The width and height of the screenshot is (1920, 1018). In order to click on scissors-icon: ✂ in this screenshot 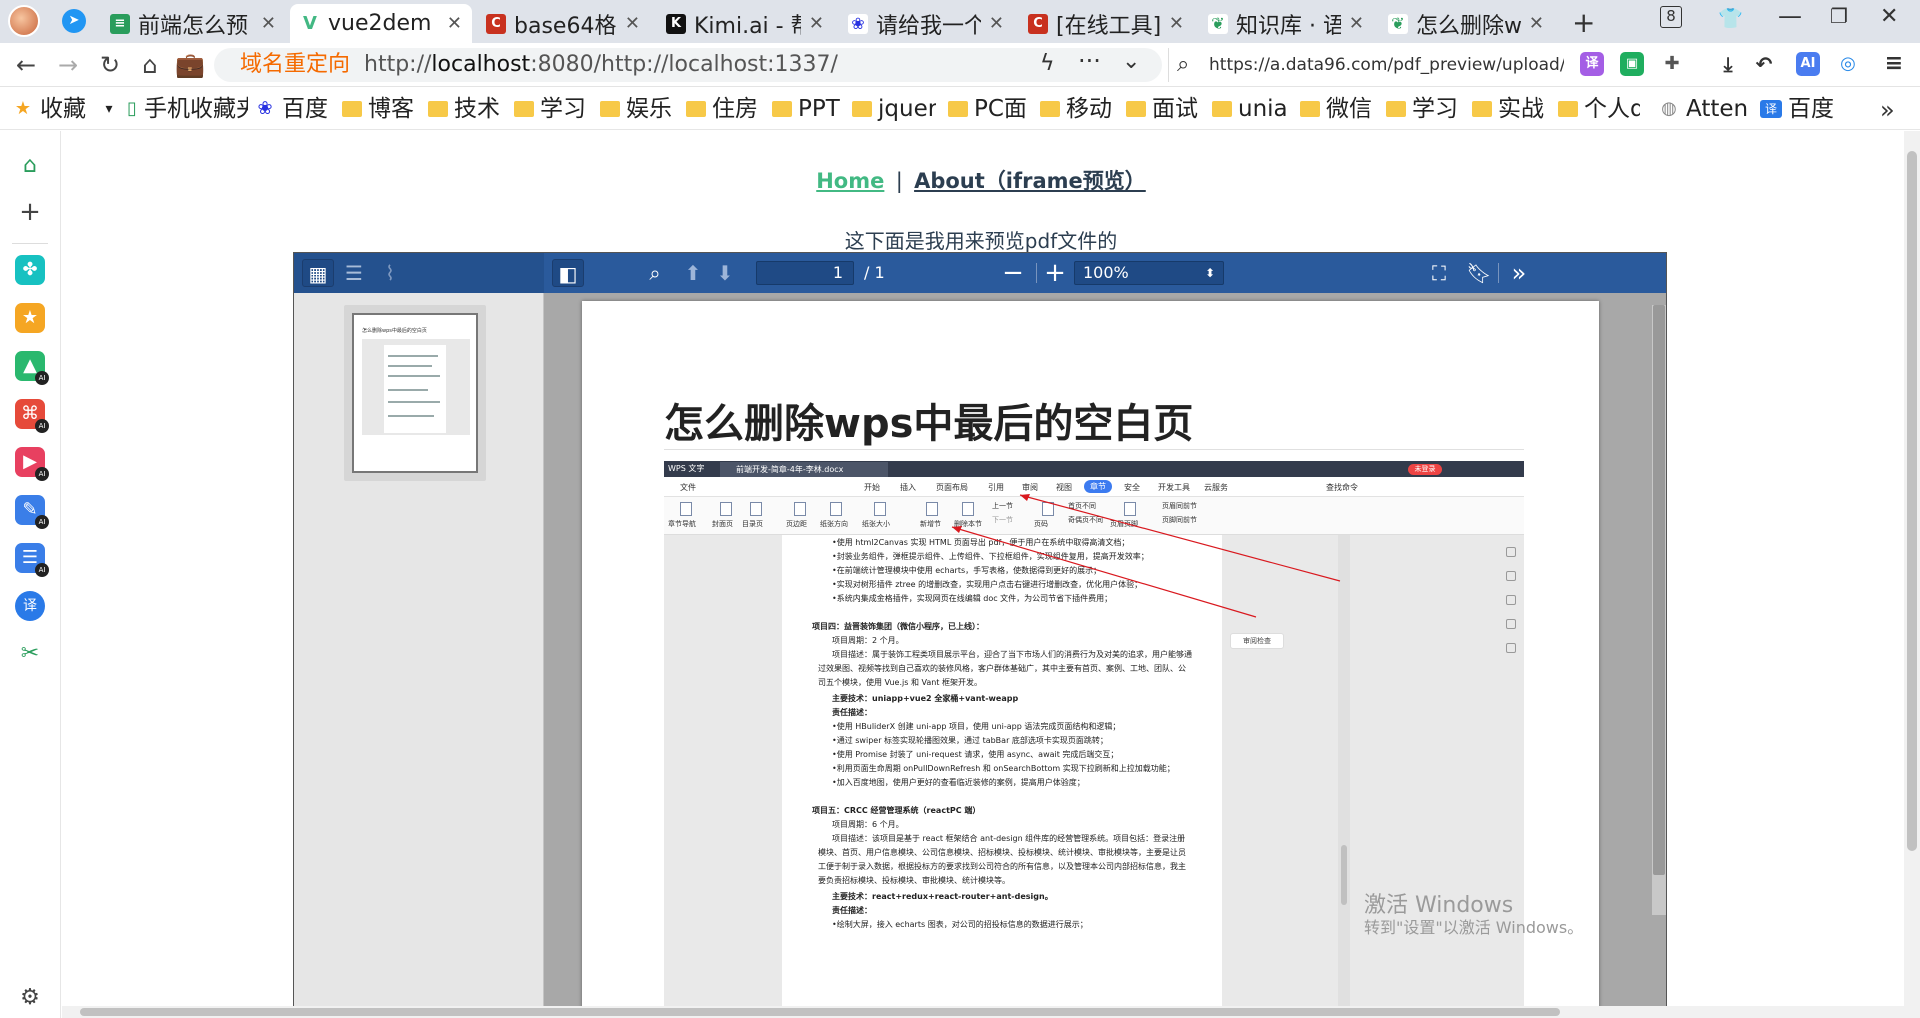, I will do `click(30, 654)`.